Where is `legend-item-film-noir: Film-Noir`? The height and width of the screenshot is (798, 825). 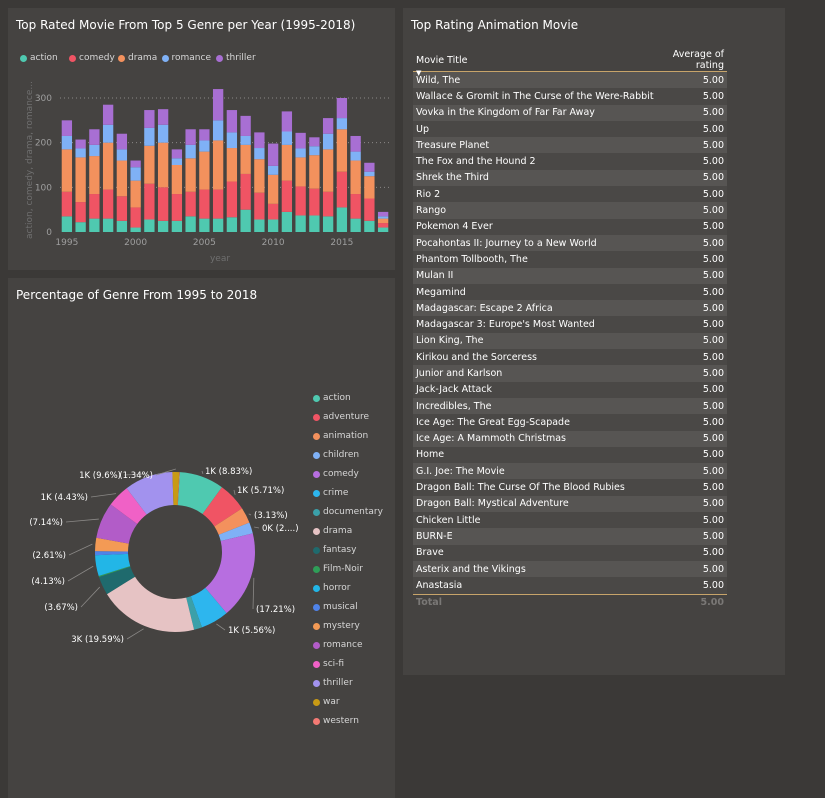 legend-item-film-noir: Film-Noir is located at coordinates (338, 569).